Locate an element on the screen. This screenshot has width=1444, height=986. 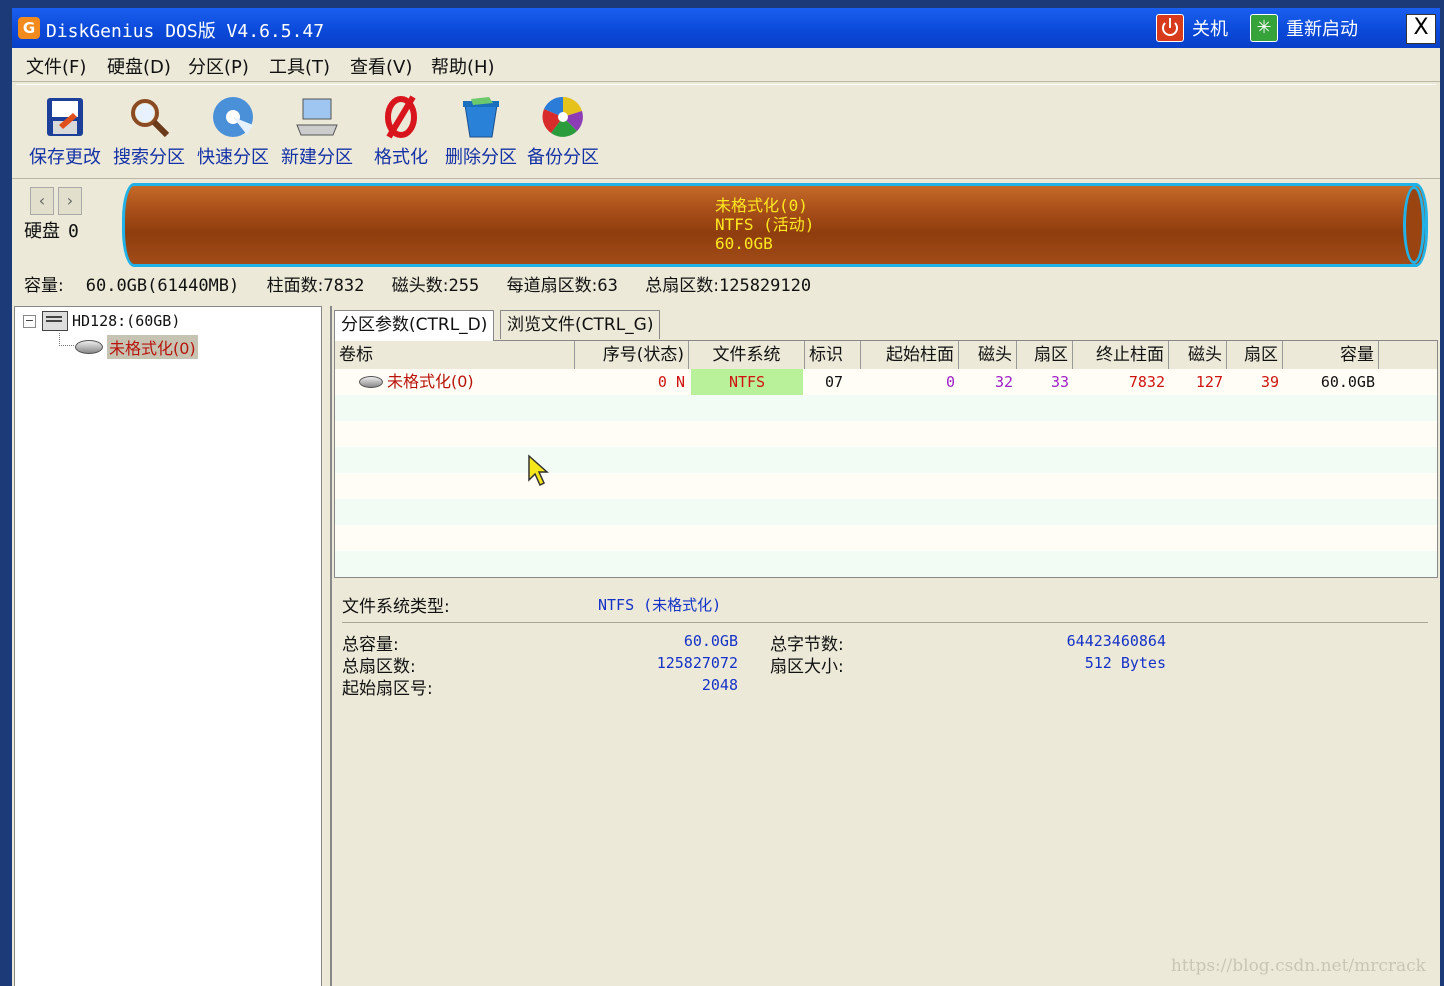
sector-size-label: 扇区大小: is located at coordinates (807, 667).